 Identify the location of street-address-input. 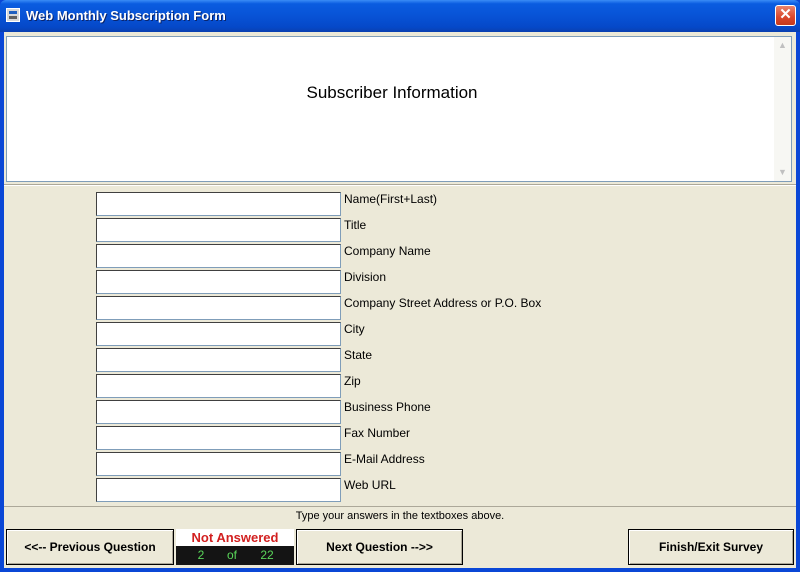
(218, 308).